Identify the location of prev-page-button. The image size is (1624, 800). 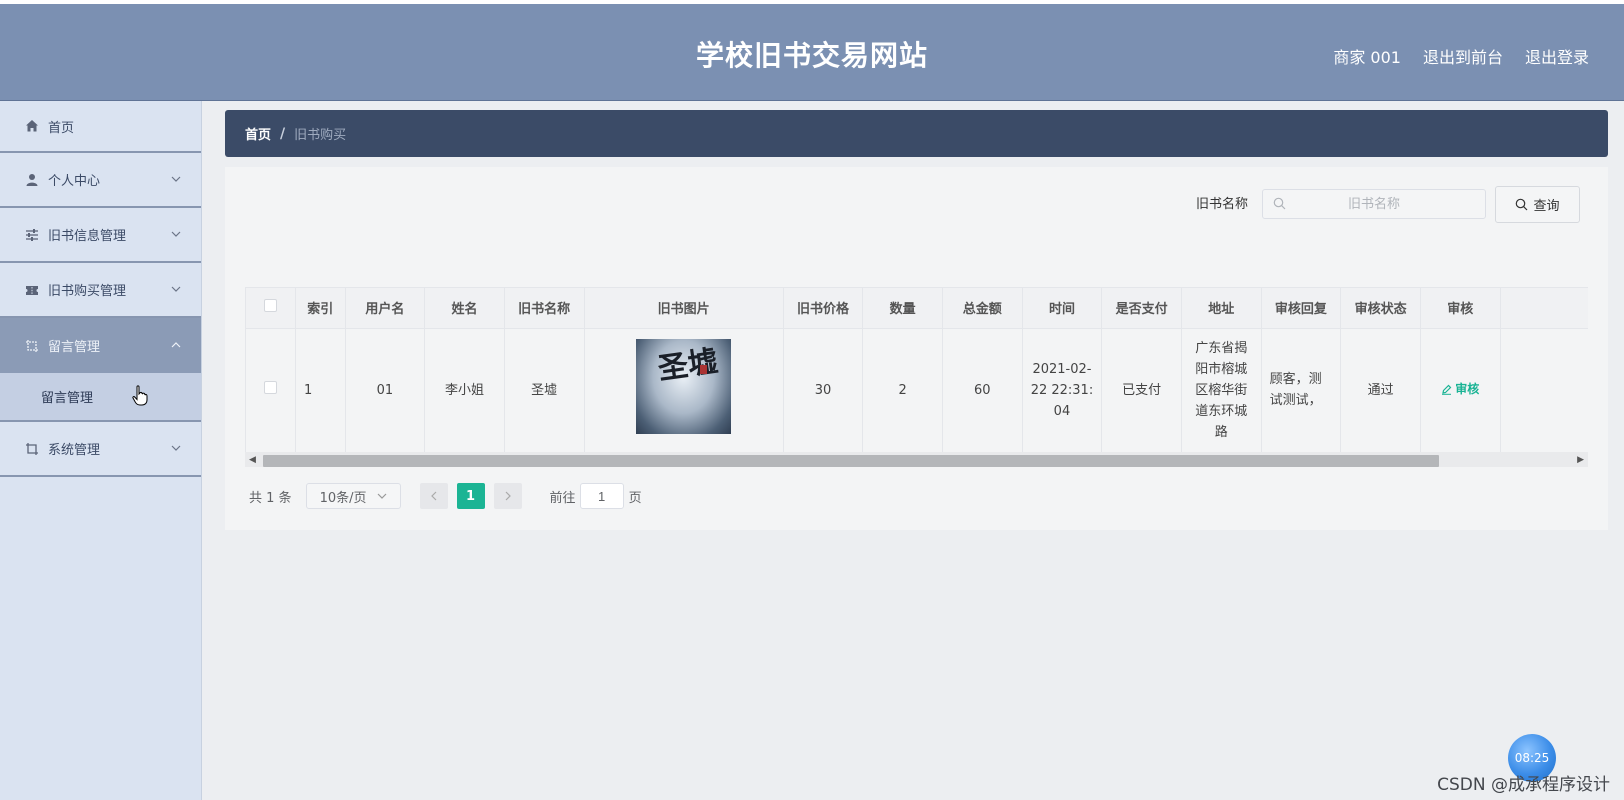
(433, 496).